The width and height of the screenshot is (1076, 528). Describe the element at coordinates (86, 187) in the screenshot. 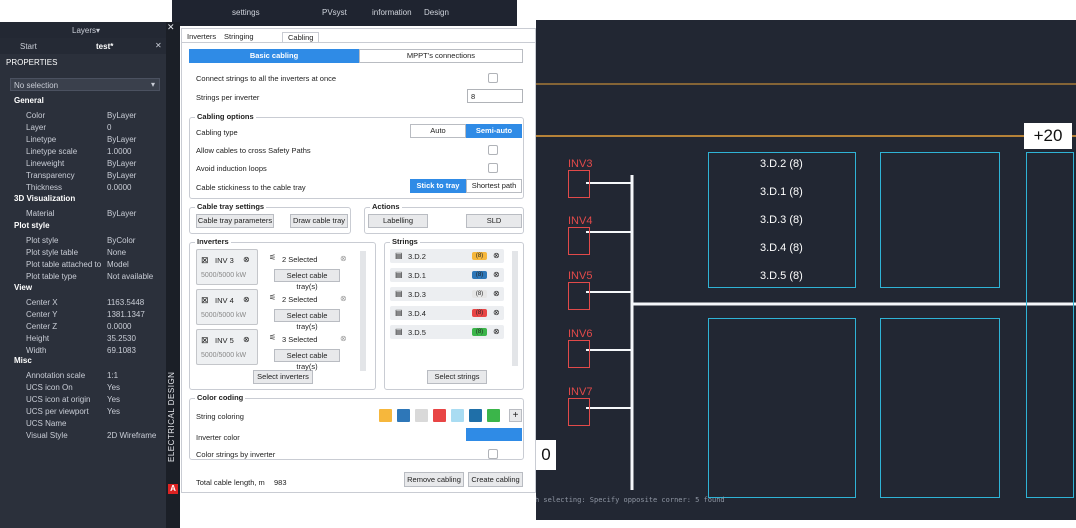

I see `property-row: Thickness 0.0000` at that location.